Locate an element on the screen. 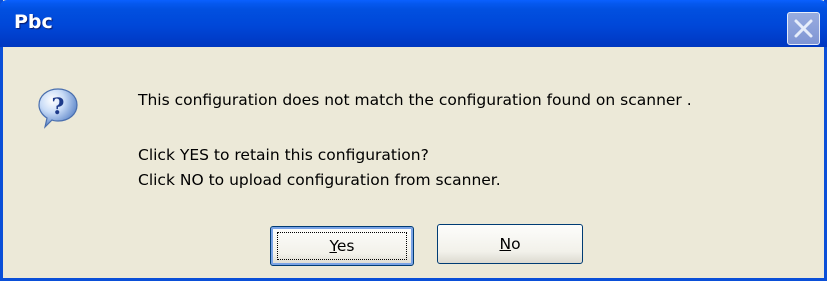  no-label: No is located at coordinates (510, 244).